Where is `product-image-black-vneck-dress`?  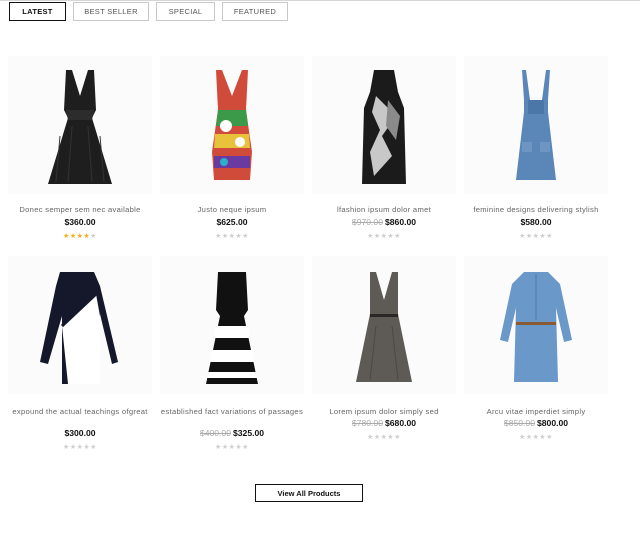 product-image-black-vneck-dress is located at coordinates (80, 125).